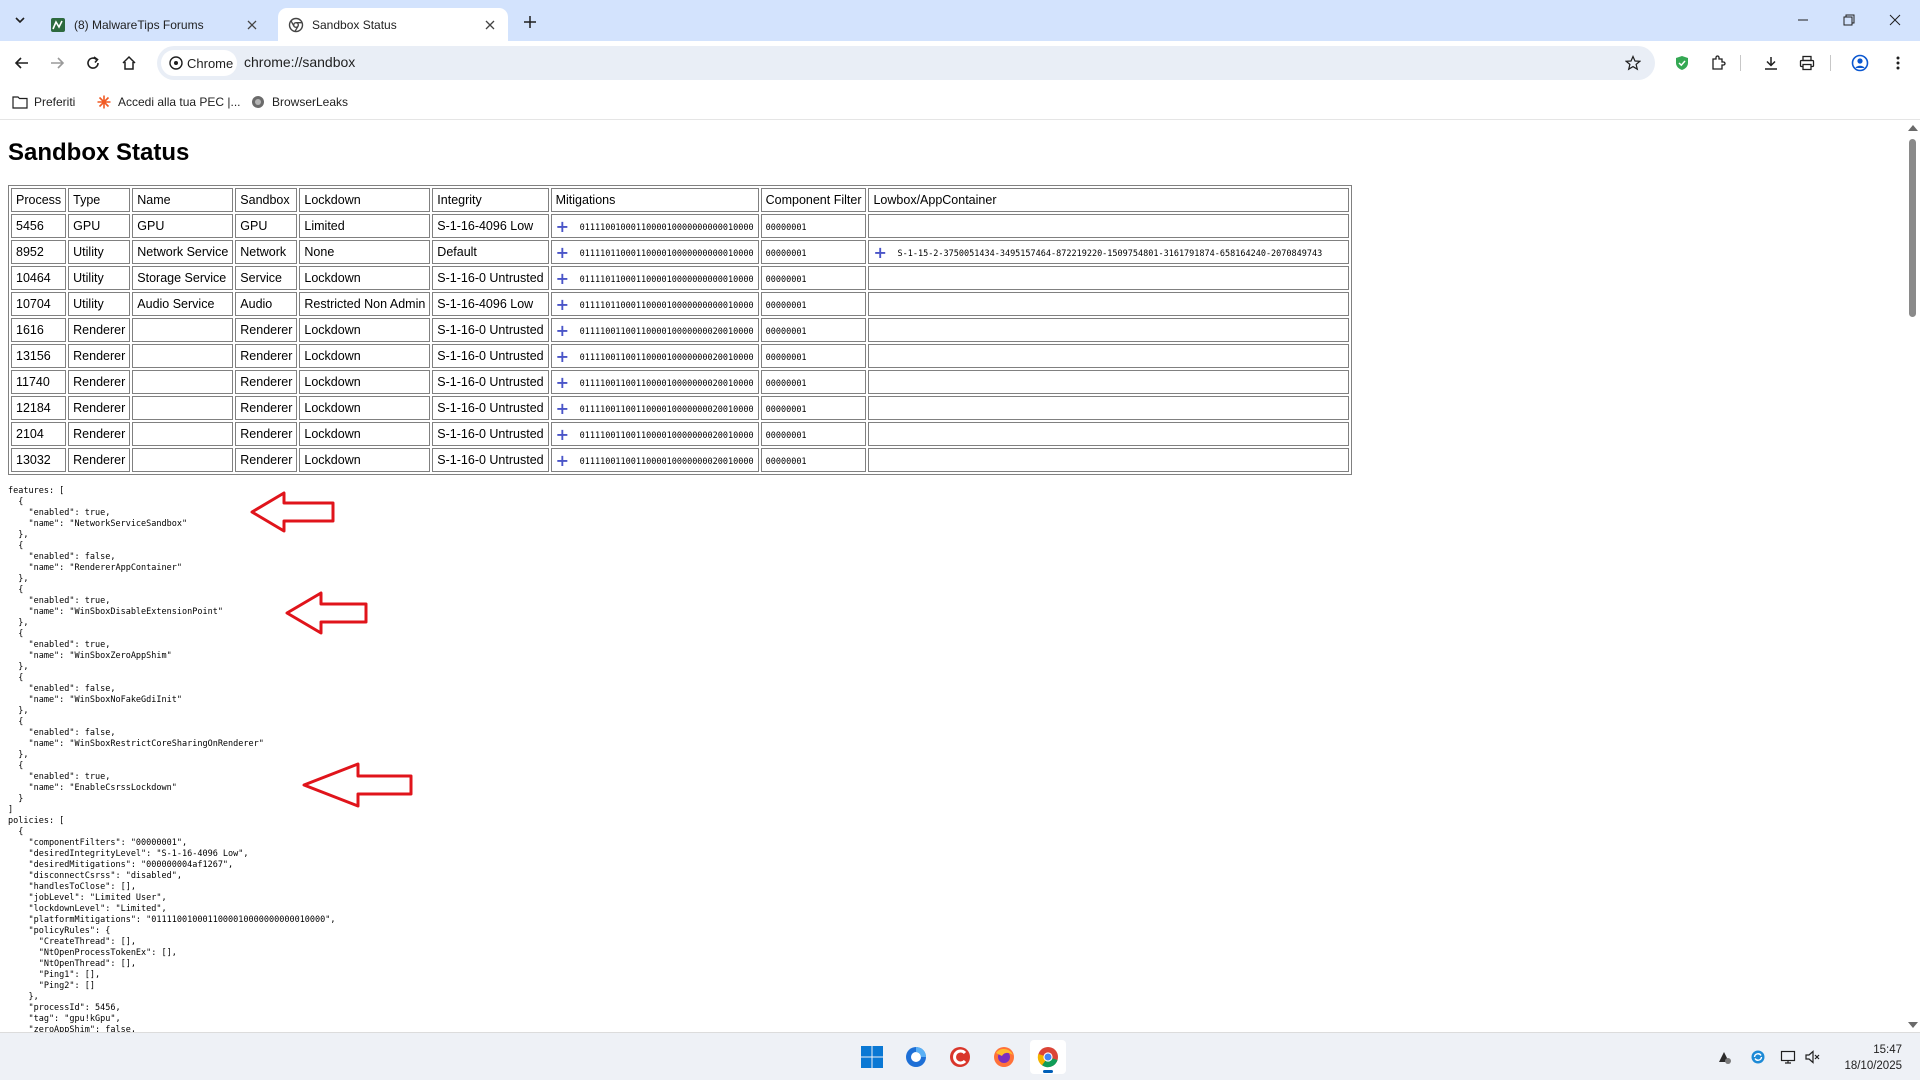 Image resolution: width=1920 pixels, height=1080 pixels. Describe the element at coordinates (365, 304) in the screenshot. I see `cell-lockdown: Restricted Non Admin` at that location.